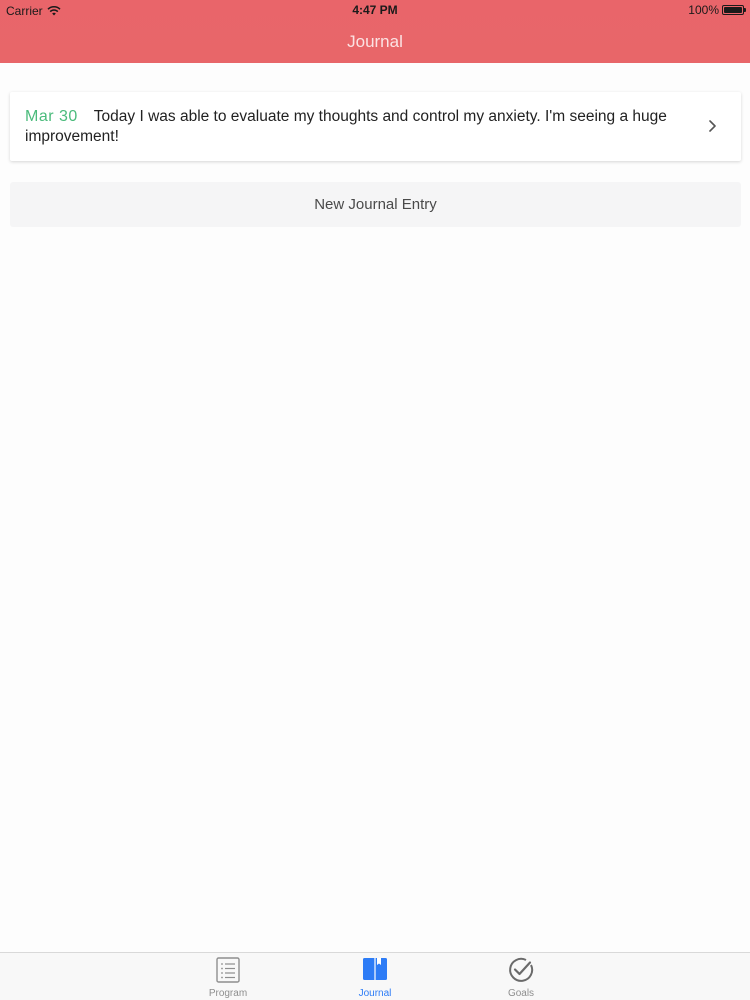  What do you see at coordinates (521, 969) in the screenshot?
I see `checkmark-circle-icon` at bounding box center [521, 969].